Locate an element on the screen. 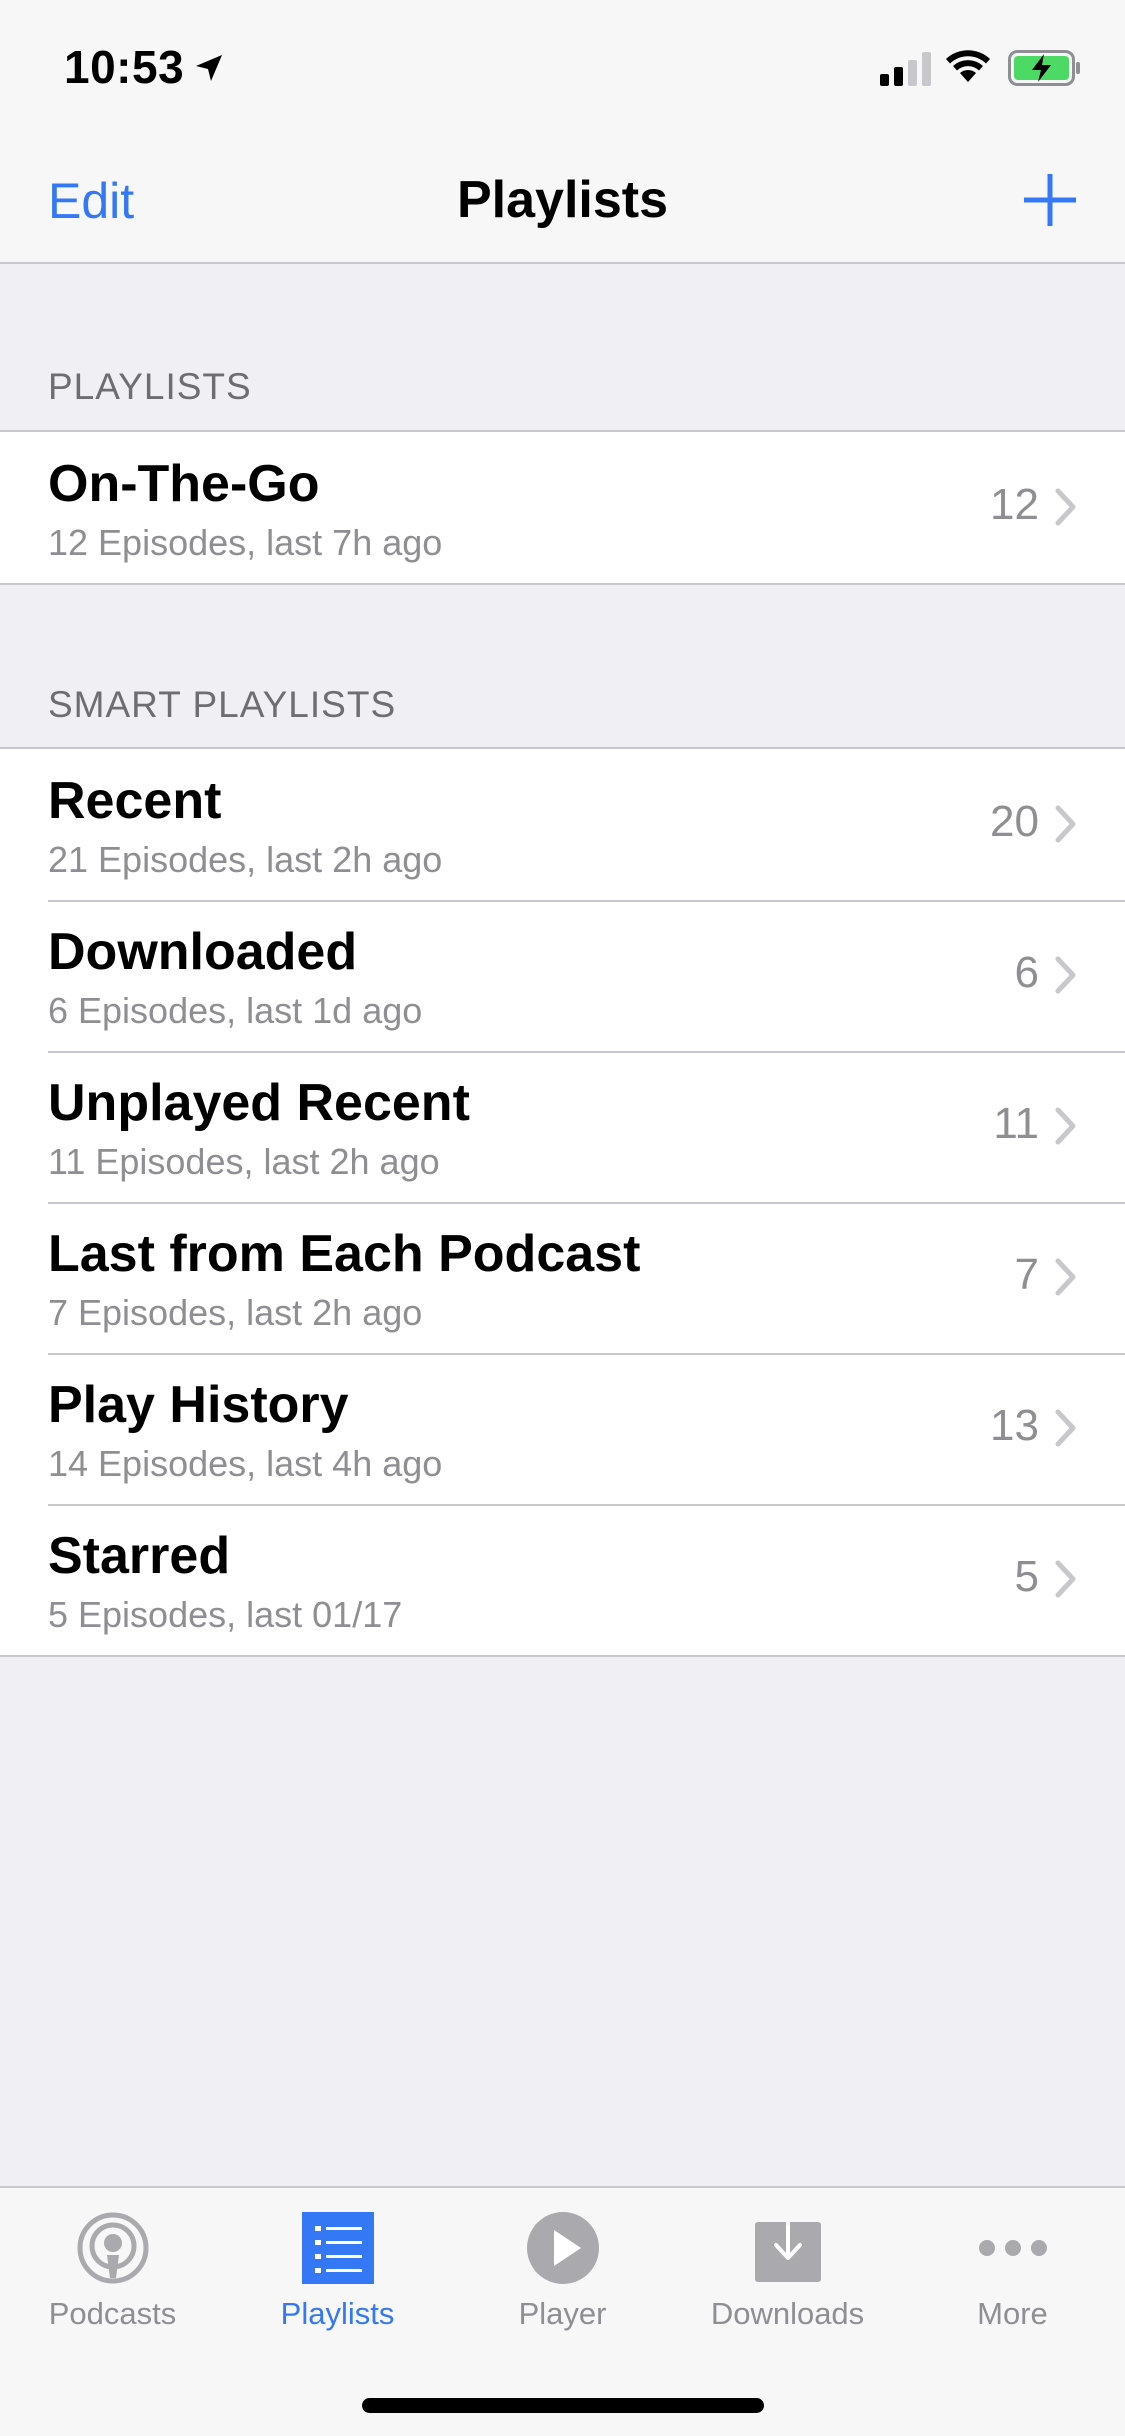 The height and width of the screenshot is (2436, 1125). page-title: Playlists is located at coordinates (562, 200).